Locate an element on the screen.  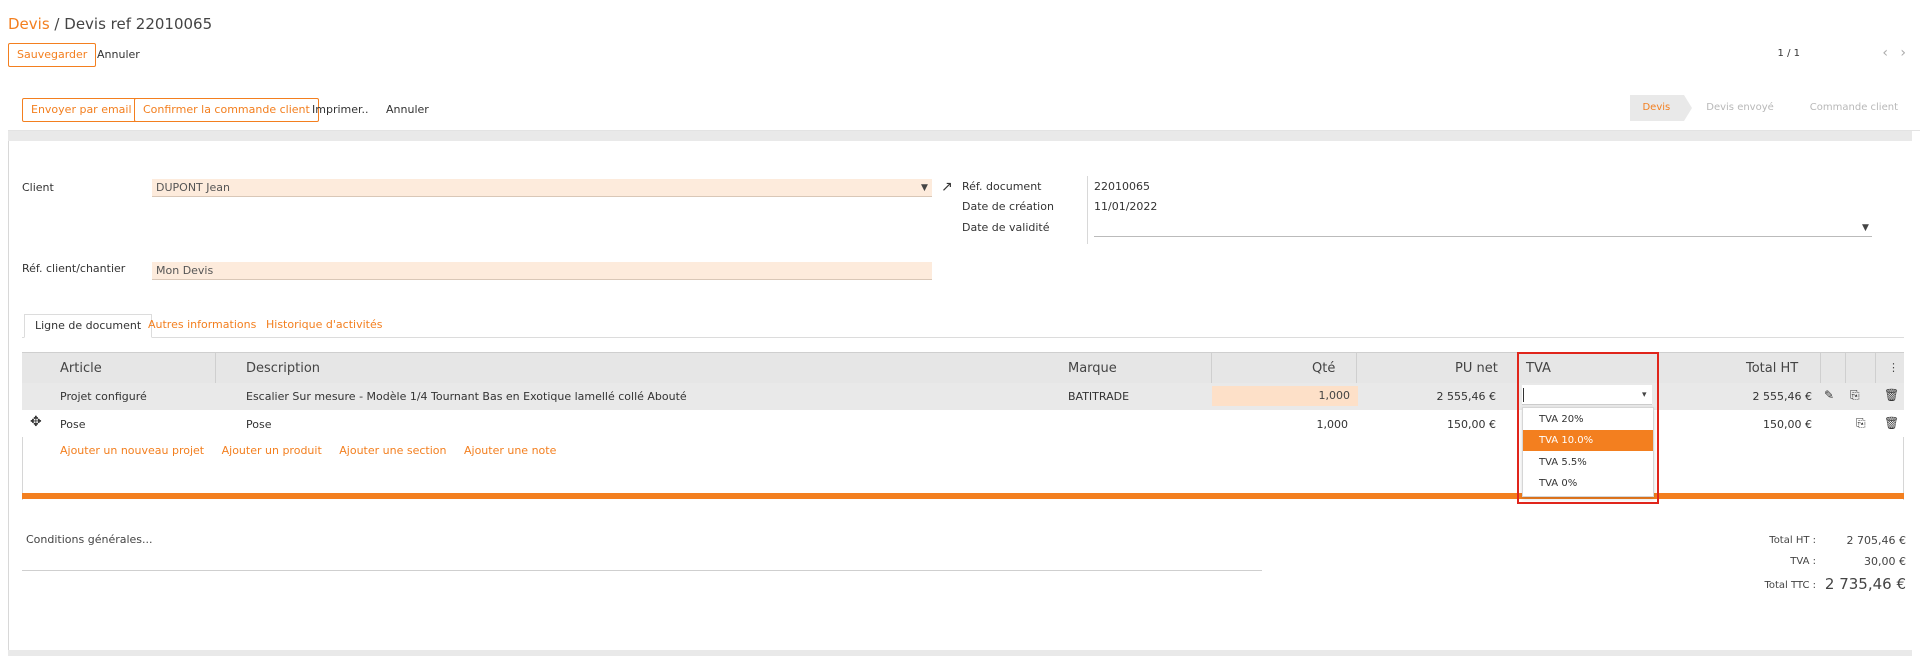
col-article: Article is located at coordinates (81, 368).